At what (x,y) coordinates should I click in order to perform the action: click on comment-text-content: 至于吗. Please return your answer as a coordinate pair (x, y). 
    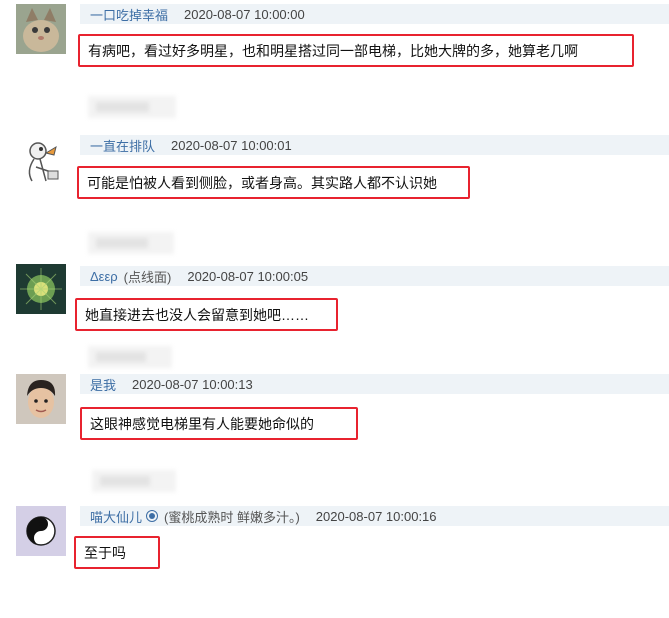
    Looking at the image, I should click on (105, 552).